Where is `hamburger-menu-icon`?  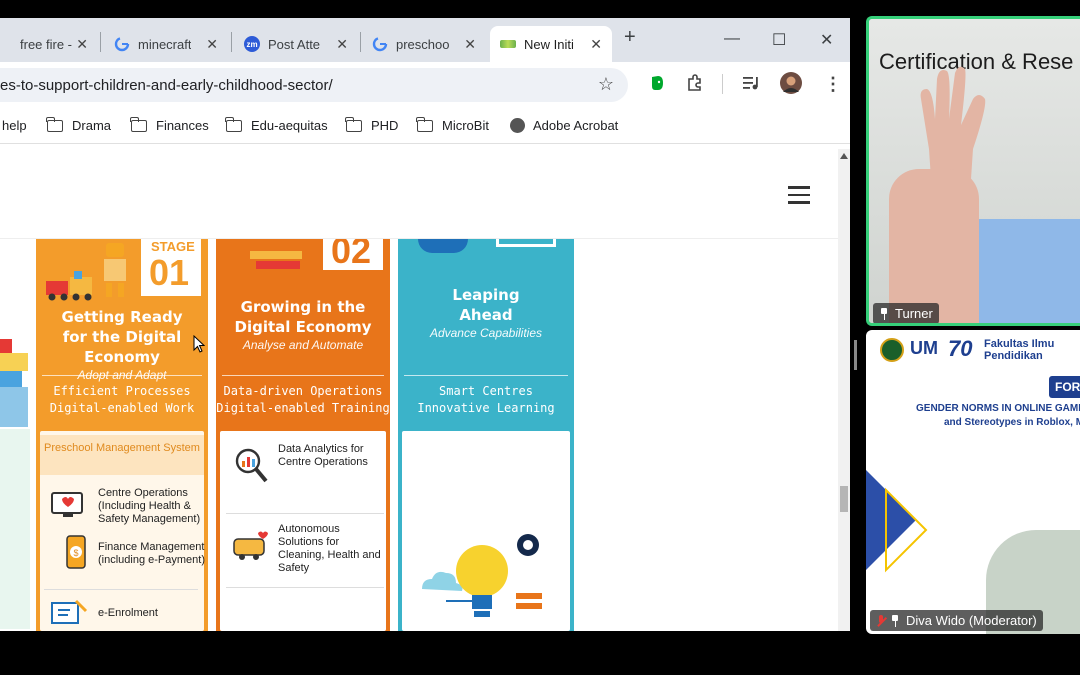
hamburger-menu-icon is located at coordinates (799, 197).